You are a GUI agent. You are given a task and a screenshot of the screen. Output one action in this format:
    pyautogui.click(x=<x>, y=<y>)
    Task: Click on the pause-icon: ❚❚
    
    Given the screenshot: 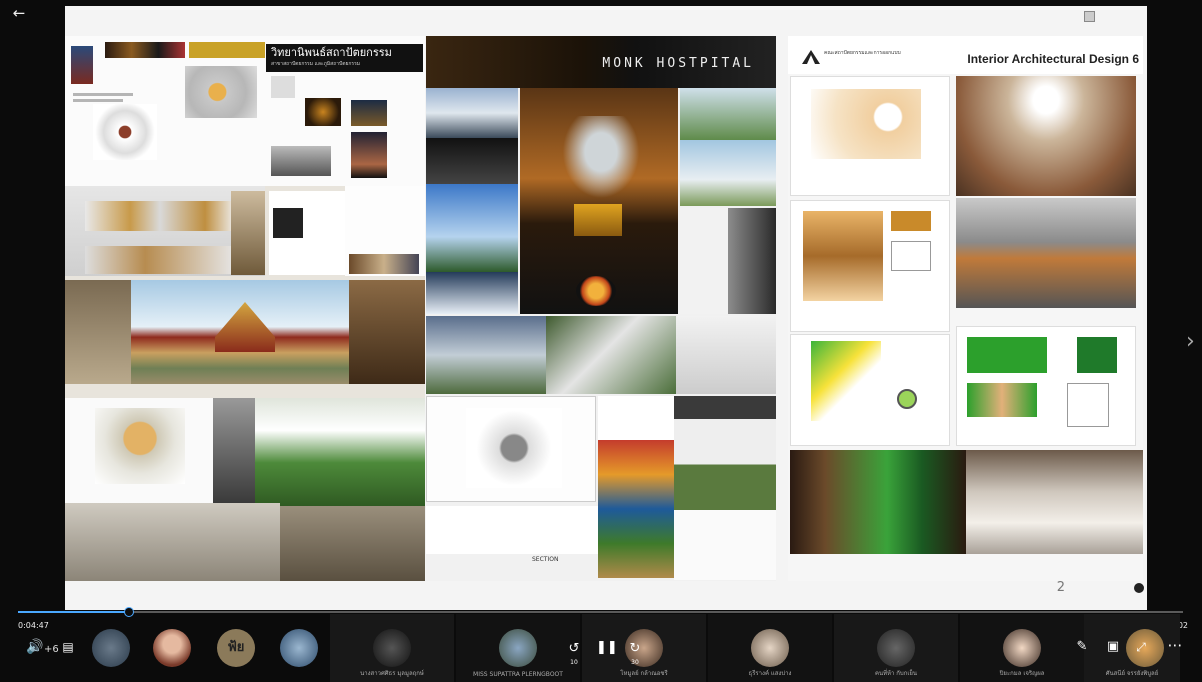 What is the action you would take?
    pyautogui.click(x=607, y=648)
    